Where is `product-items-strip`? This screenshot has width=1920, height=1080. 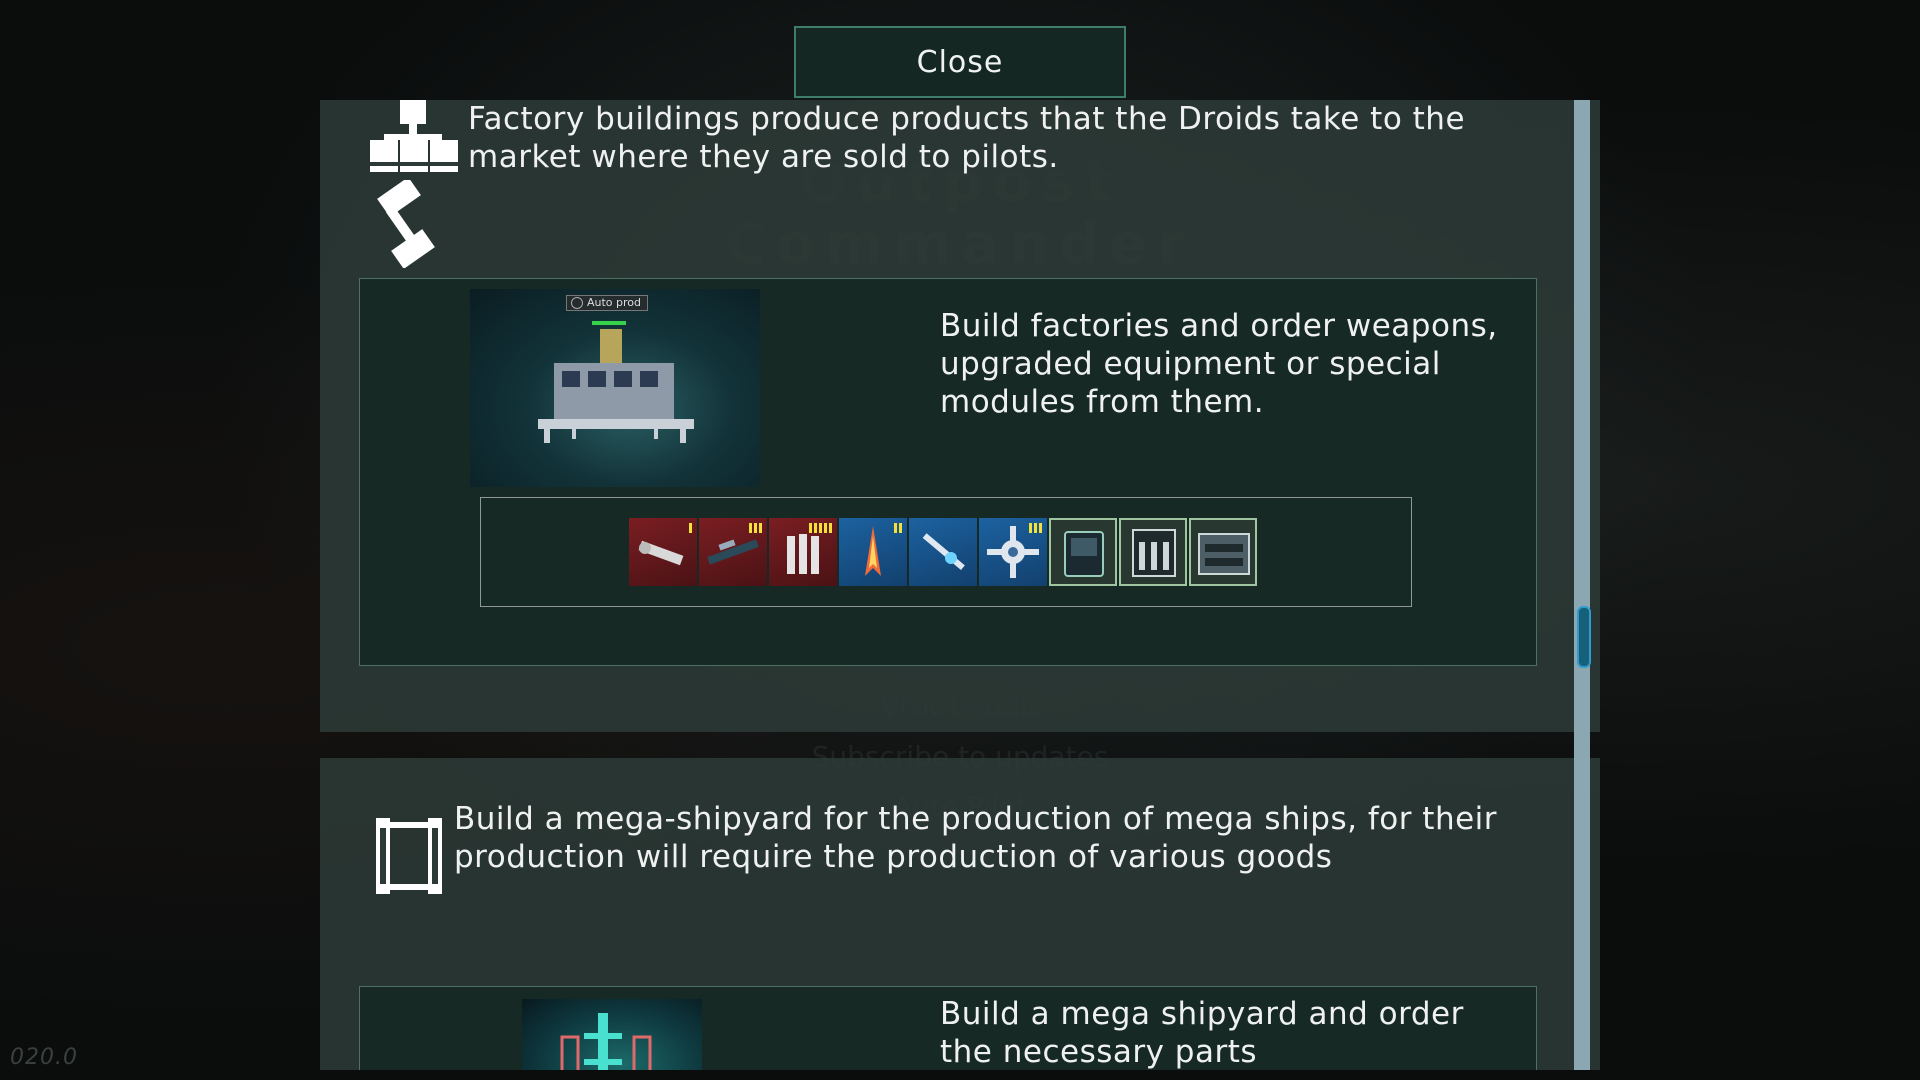
product-items-strip is located at coordinates (946, 552).